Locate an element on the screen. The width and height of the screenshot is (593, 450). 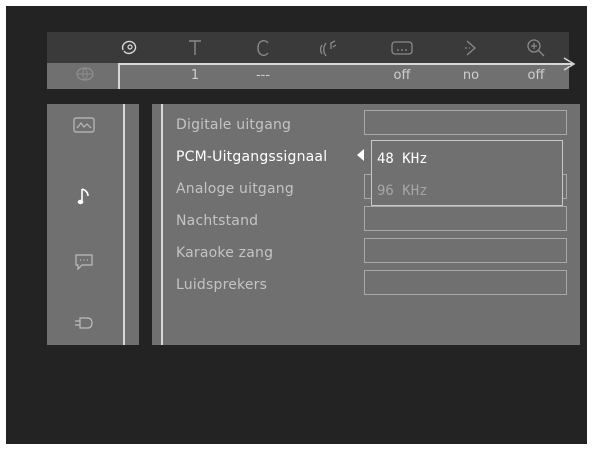
setting-speakers: Luidsprekers is located at coordinates (221, 285).